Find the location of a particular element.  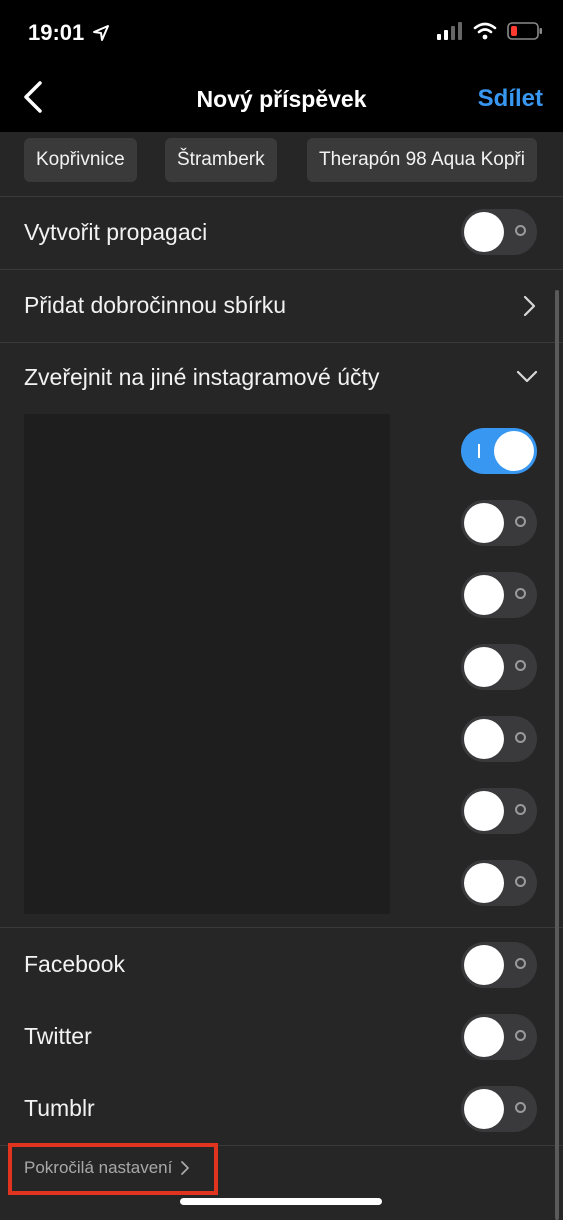

highlight-box is located at coordinates (113, 1169).